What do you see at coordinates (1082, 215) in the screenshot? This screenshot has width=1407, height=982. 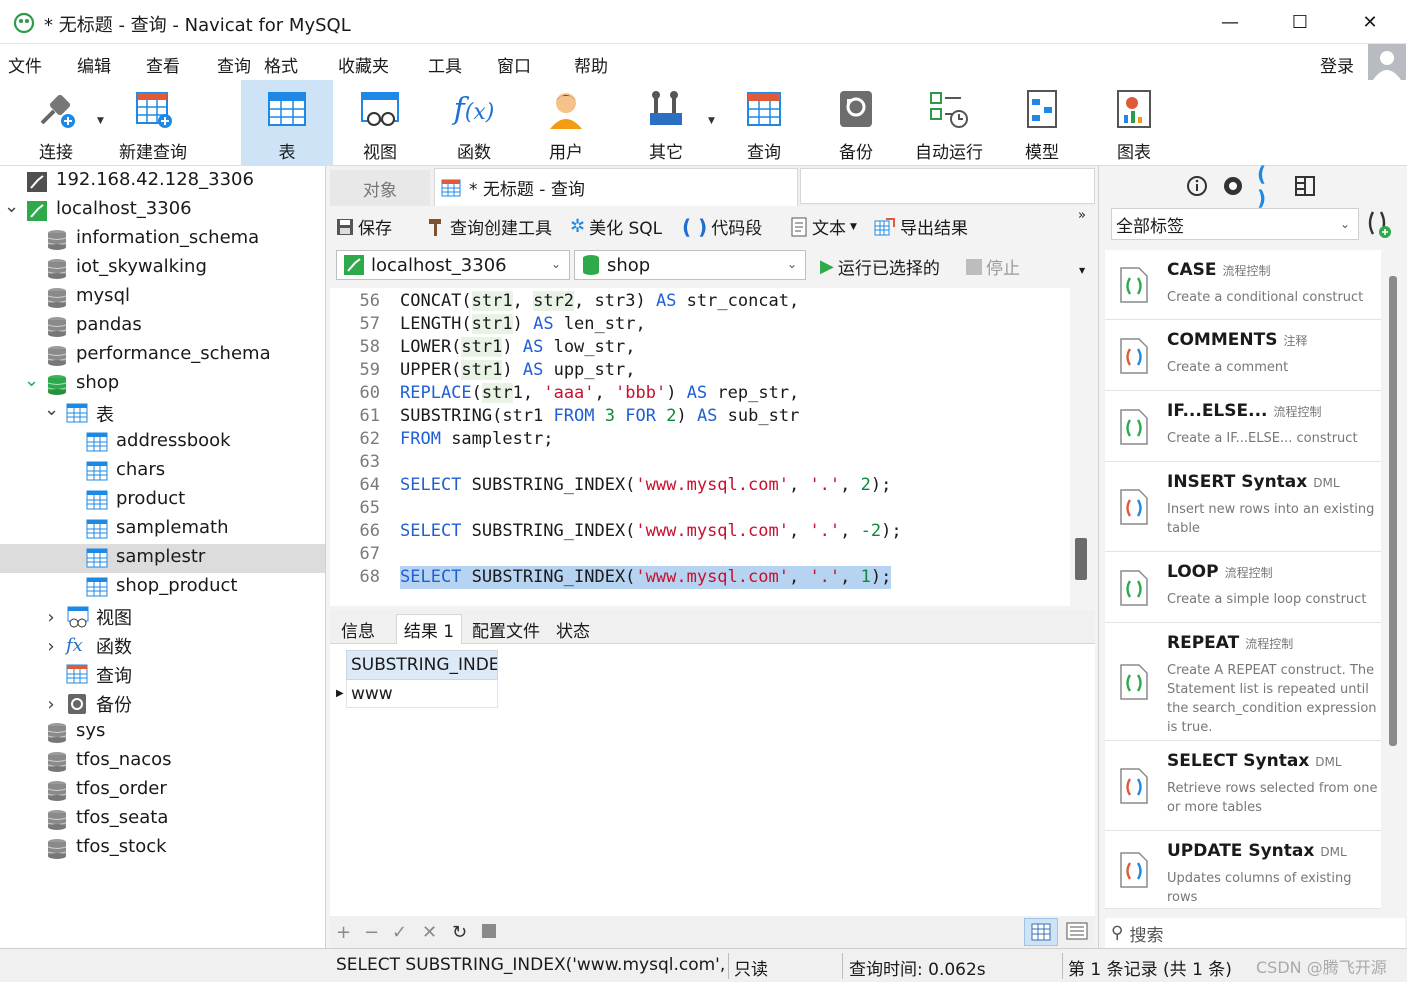 I see `toolbar-overflow-icon: »` at bounding box center [1082, 215].